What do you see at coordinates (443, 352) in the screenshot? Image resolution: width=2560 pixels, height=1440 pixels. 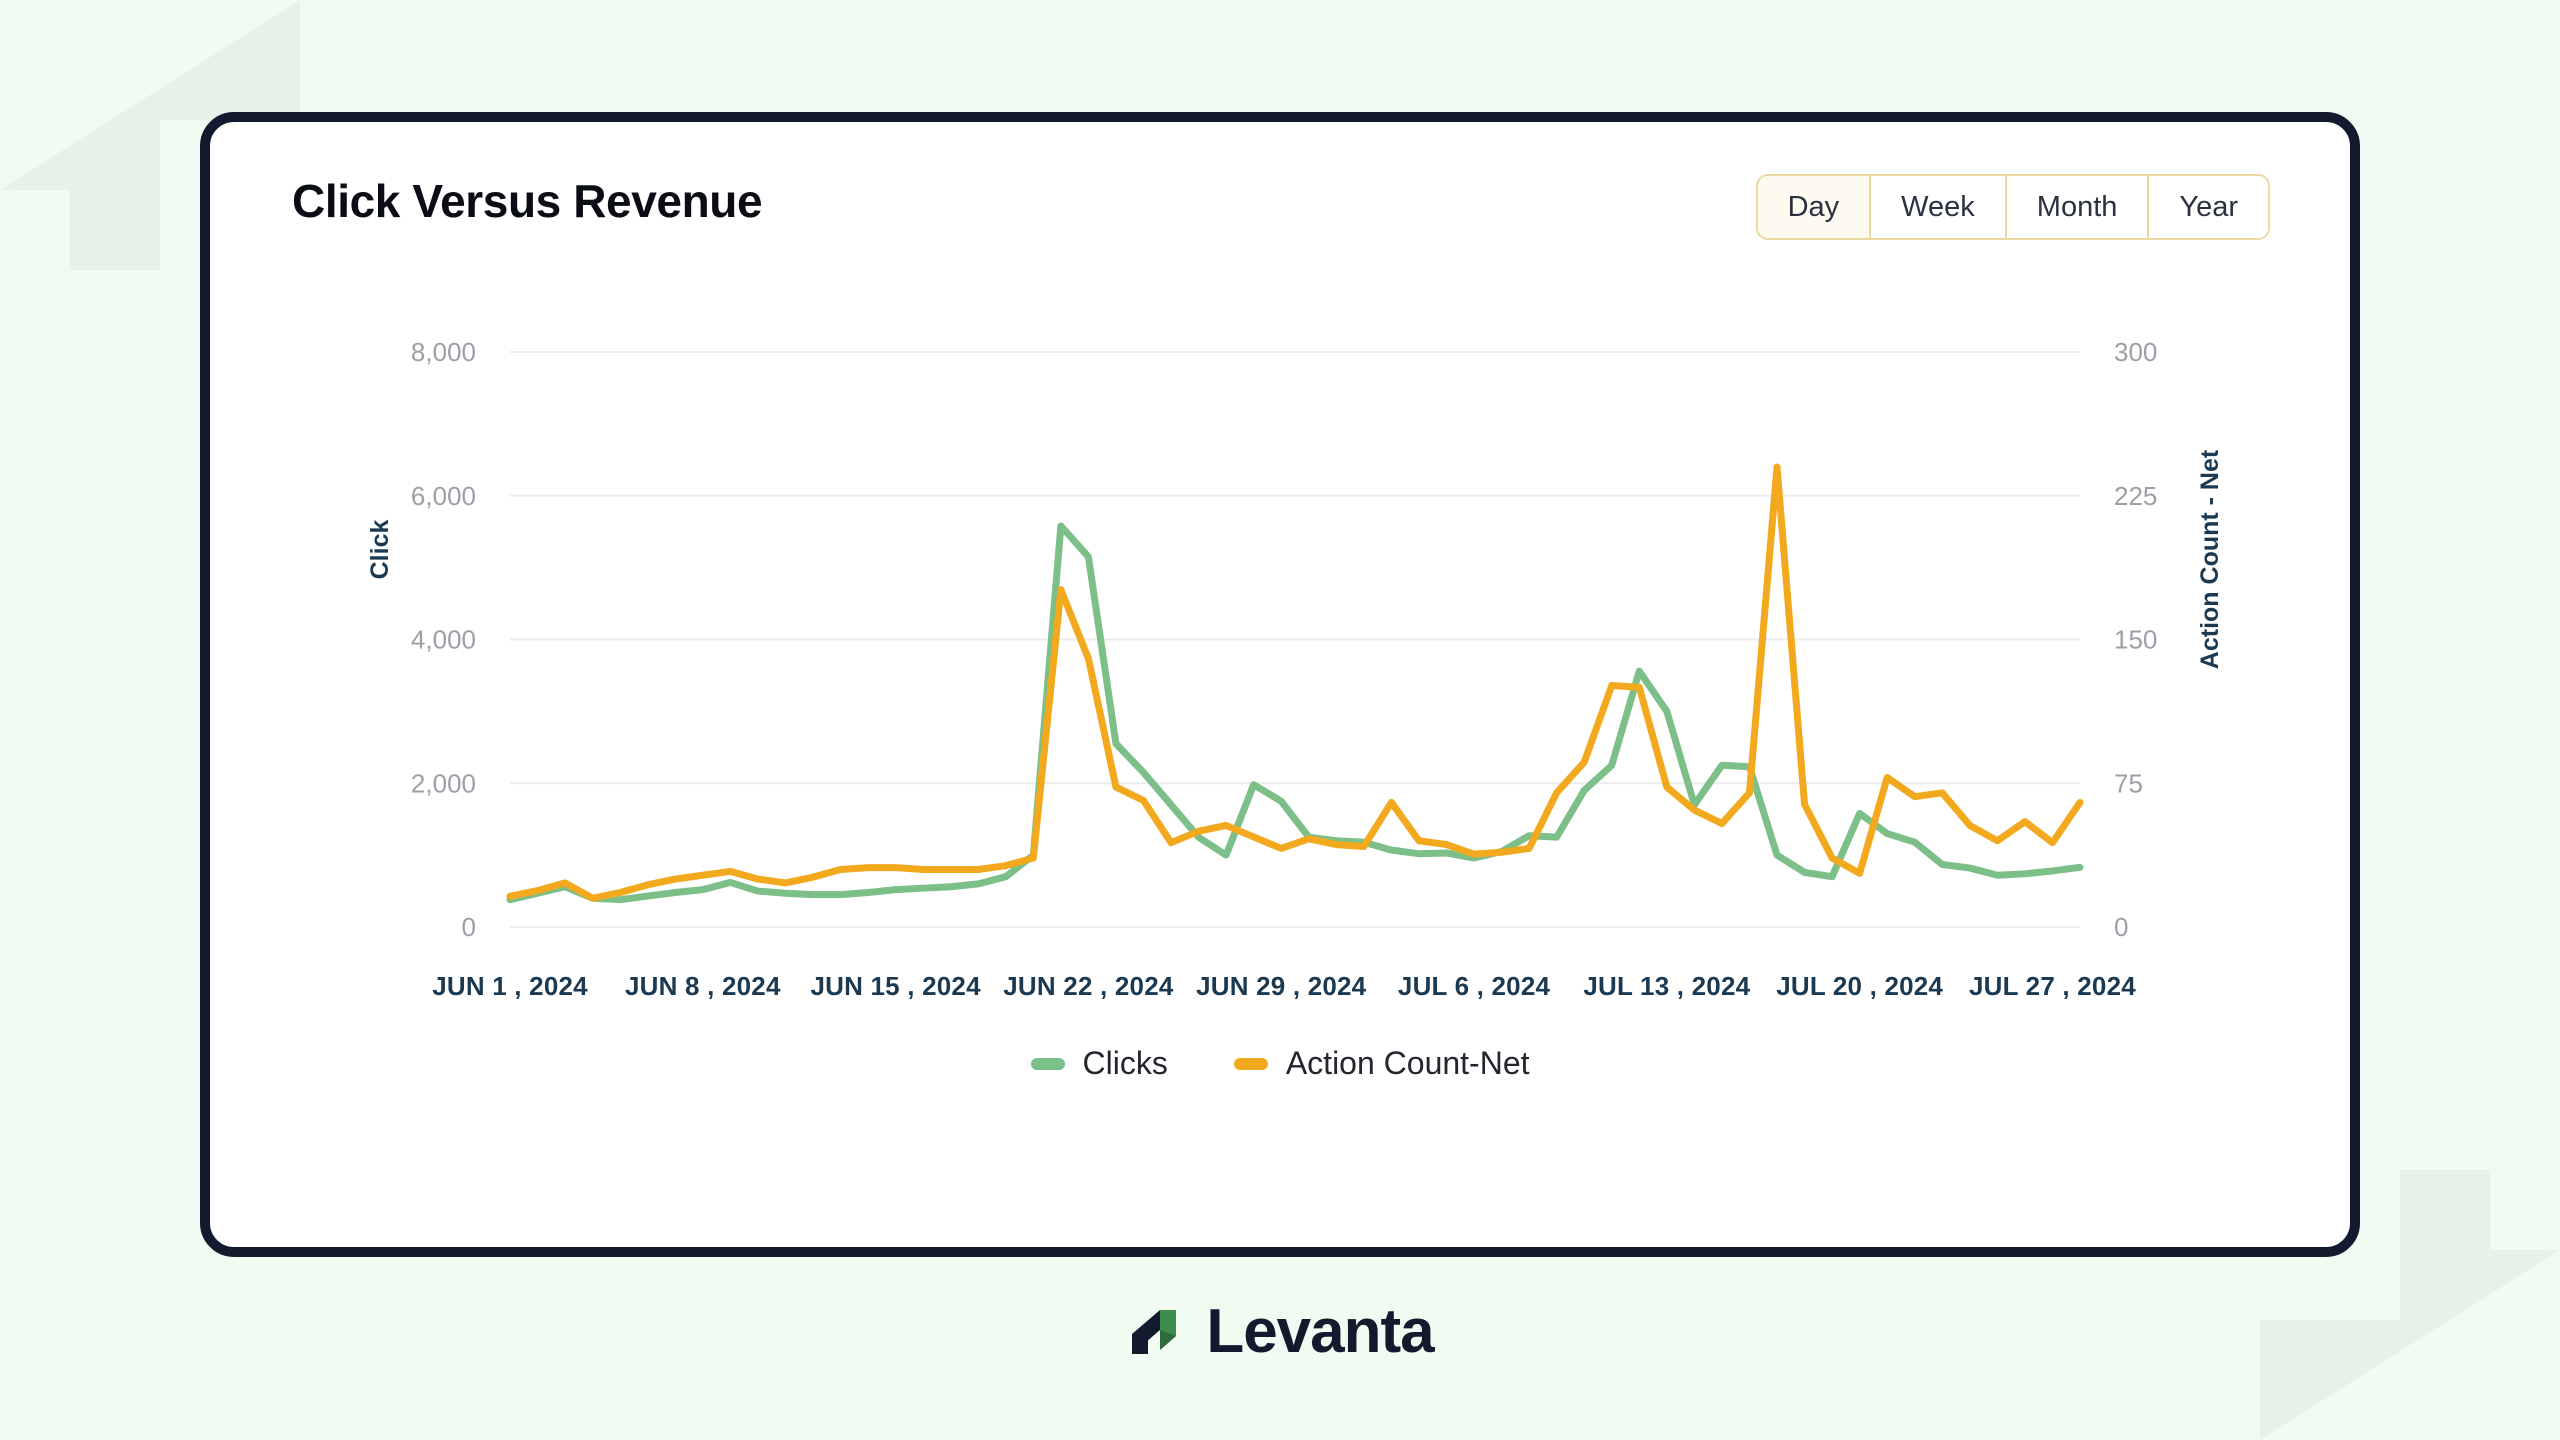 I see `y-axis-tick-label: 8,000` at bounding box center [443, 352].